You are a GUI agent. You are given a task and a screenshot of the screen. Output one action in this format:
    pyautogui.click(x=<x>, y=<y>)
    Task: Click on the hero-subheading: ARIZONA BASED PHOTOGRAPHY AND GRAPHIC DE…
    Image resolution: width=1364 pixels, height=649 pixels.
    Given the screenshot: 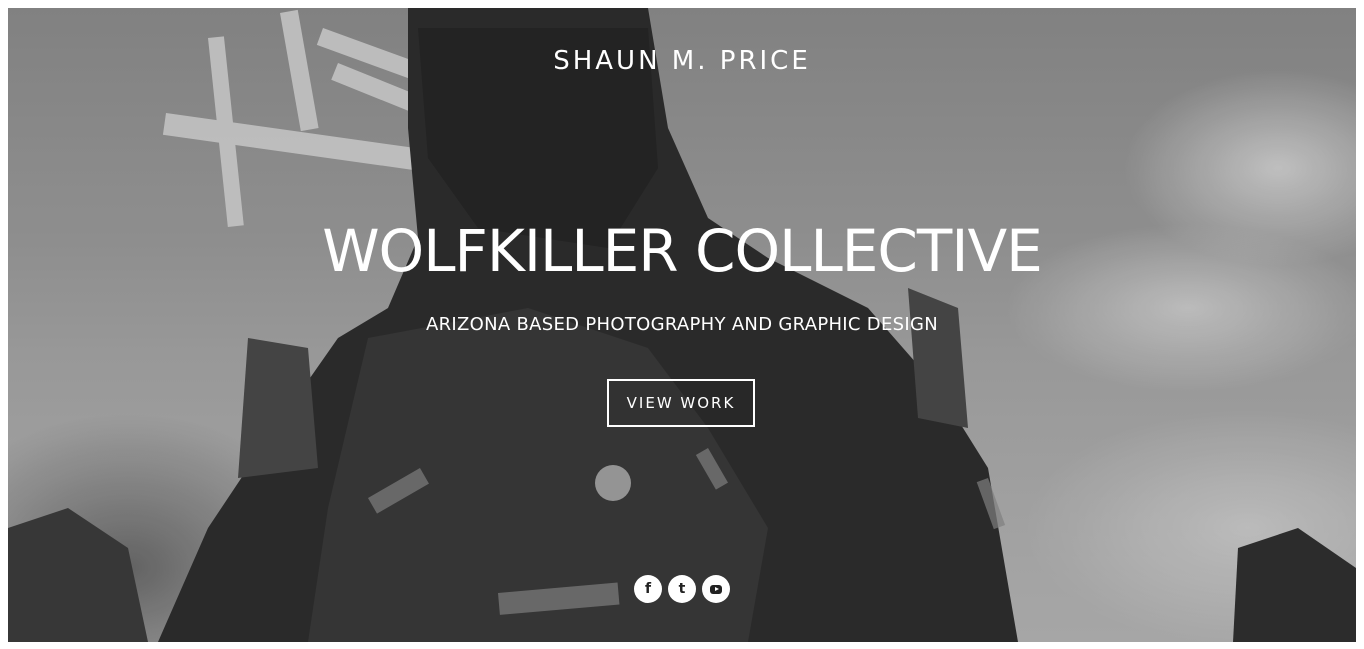 What is the action you would take?
    pyautogui.click(x=681, y=324)
    